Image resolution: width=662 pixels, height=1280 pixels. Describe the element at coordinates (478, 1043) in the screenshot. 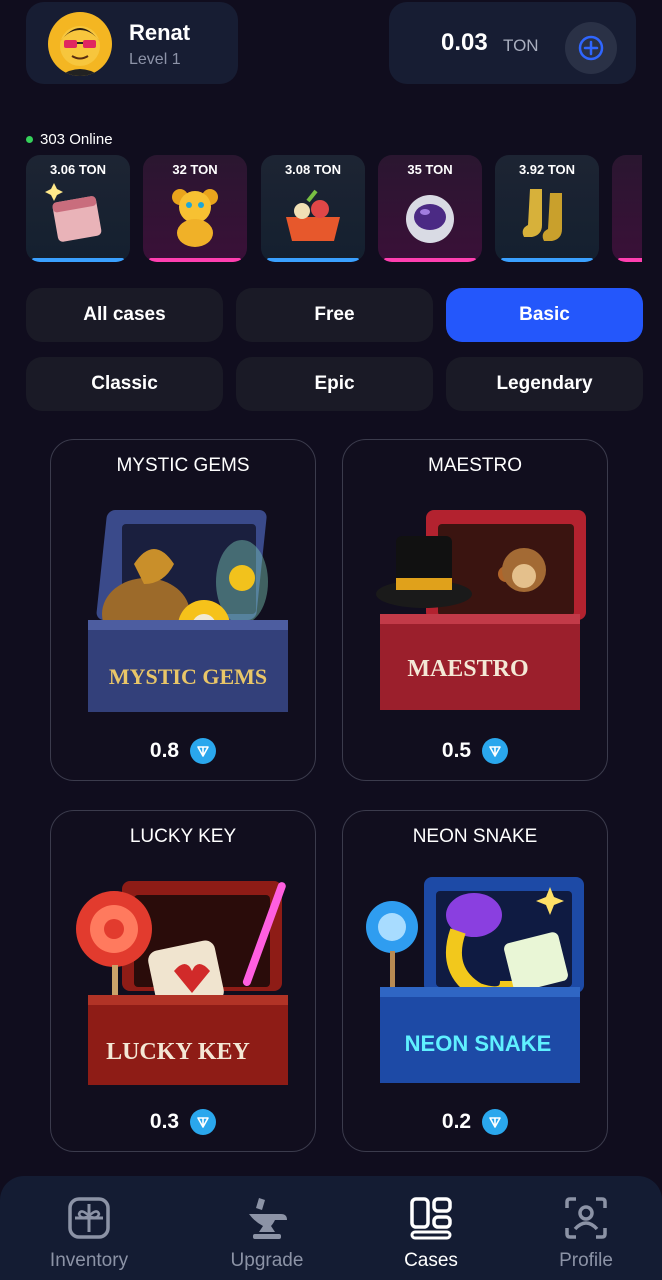

I see `case-art-label: NEON SNAKE` at that location.